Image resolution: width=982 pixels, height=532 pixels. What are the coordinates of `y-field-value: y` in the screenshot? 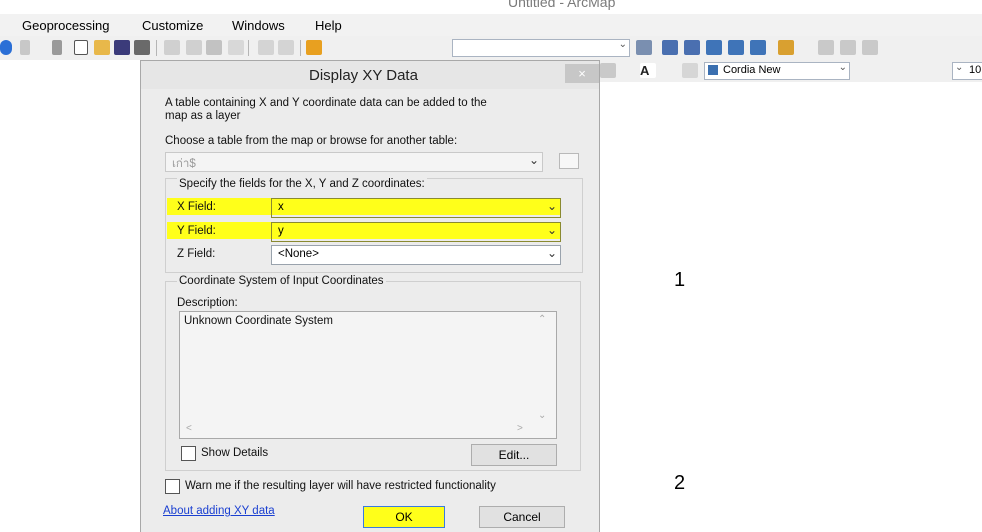 It's located at (281, 231).